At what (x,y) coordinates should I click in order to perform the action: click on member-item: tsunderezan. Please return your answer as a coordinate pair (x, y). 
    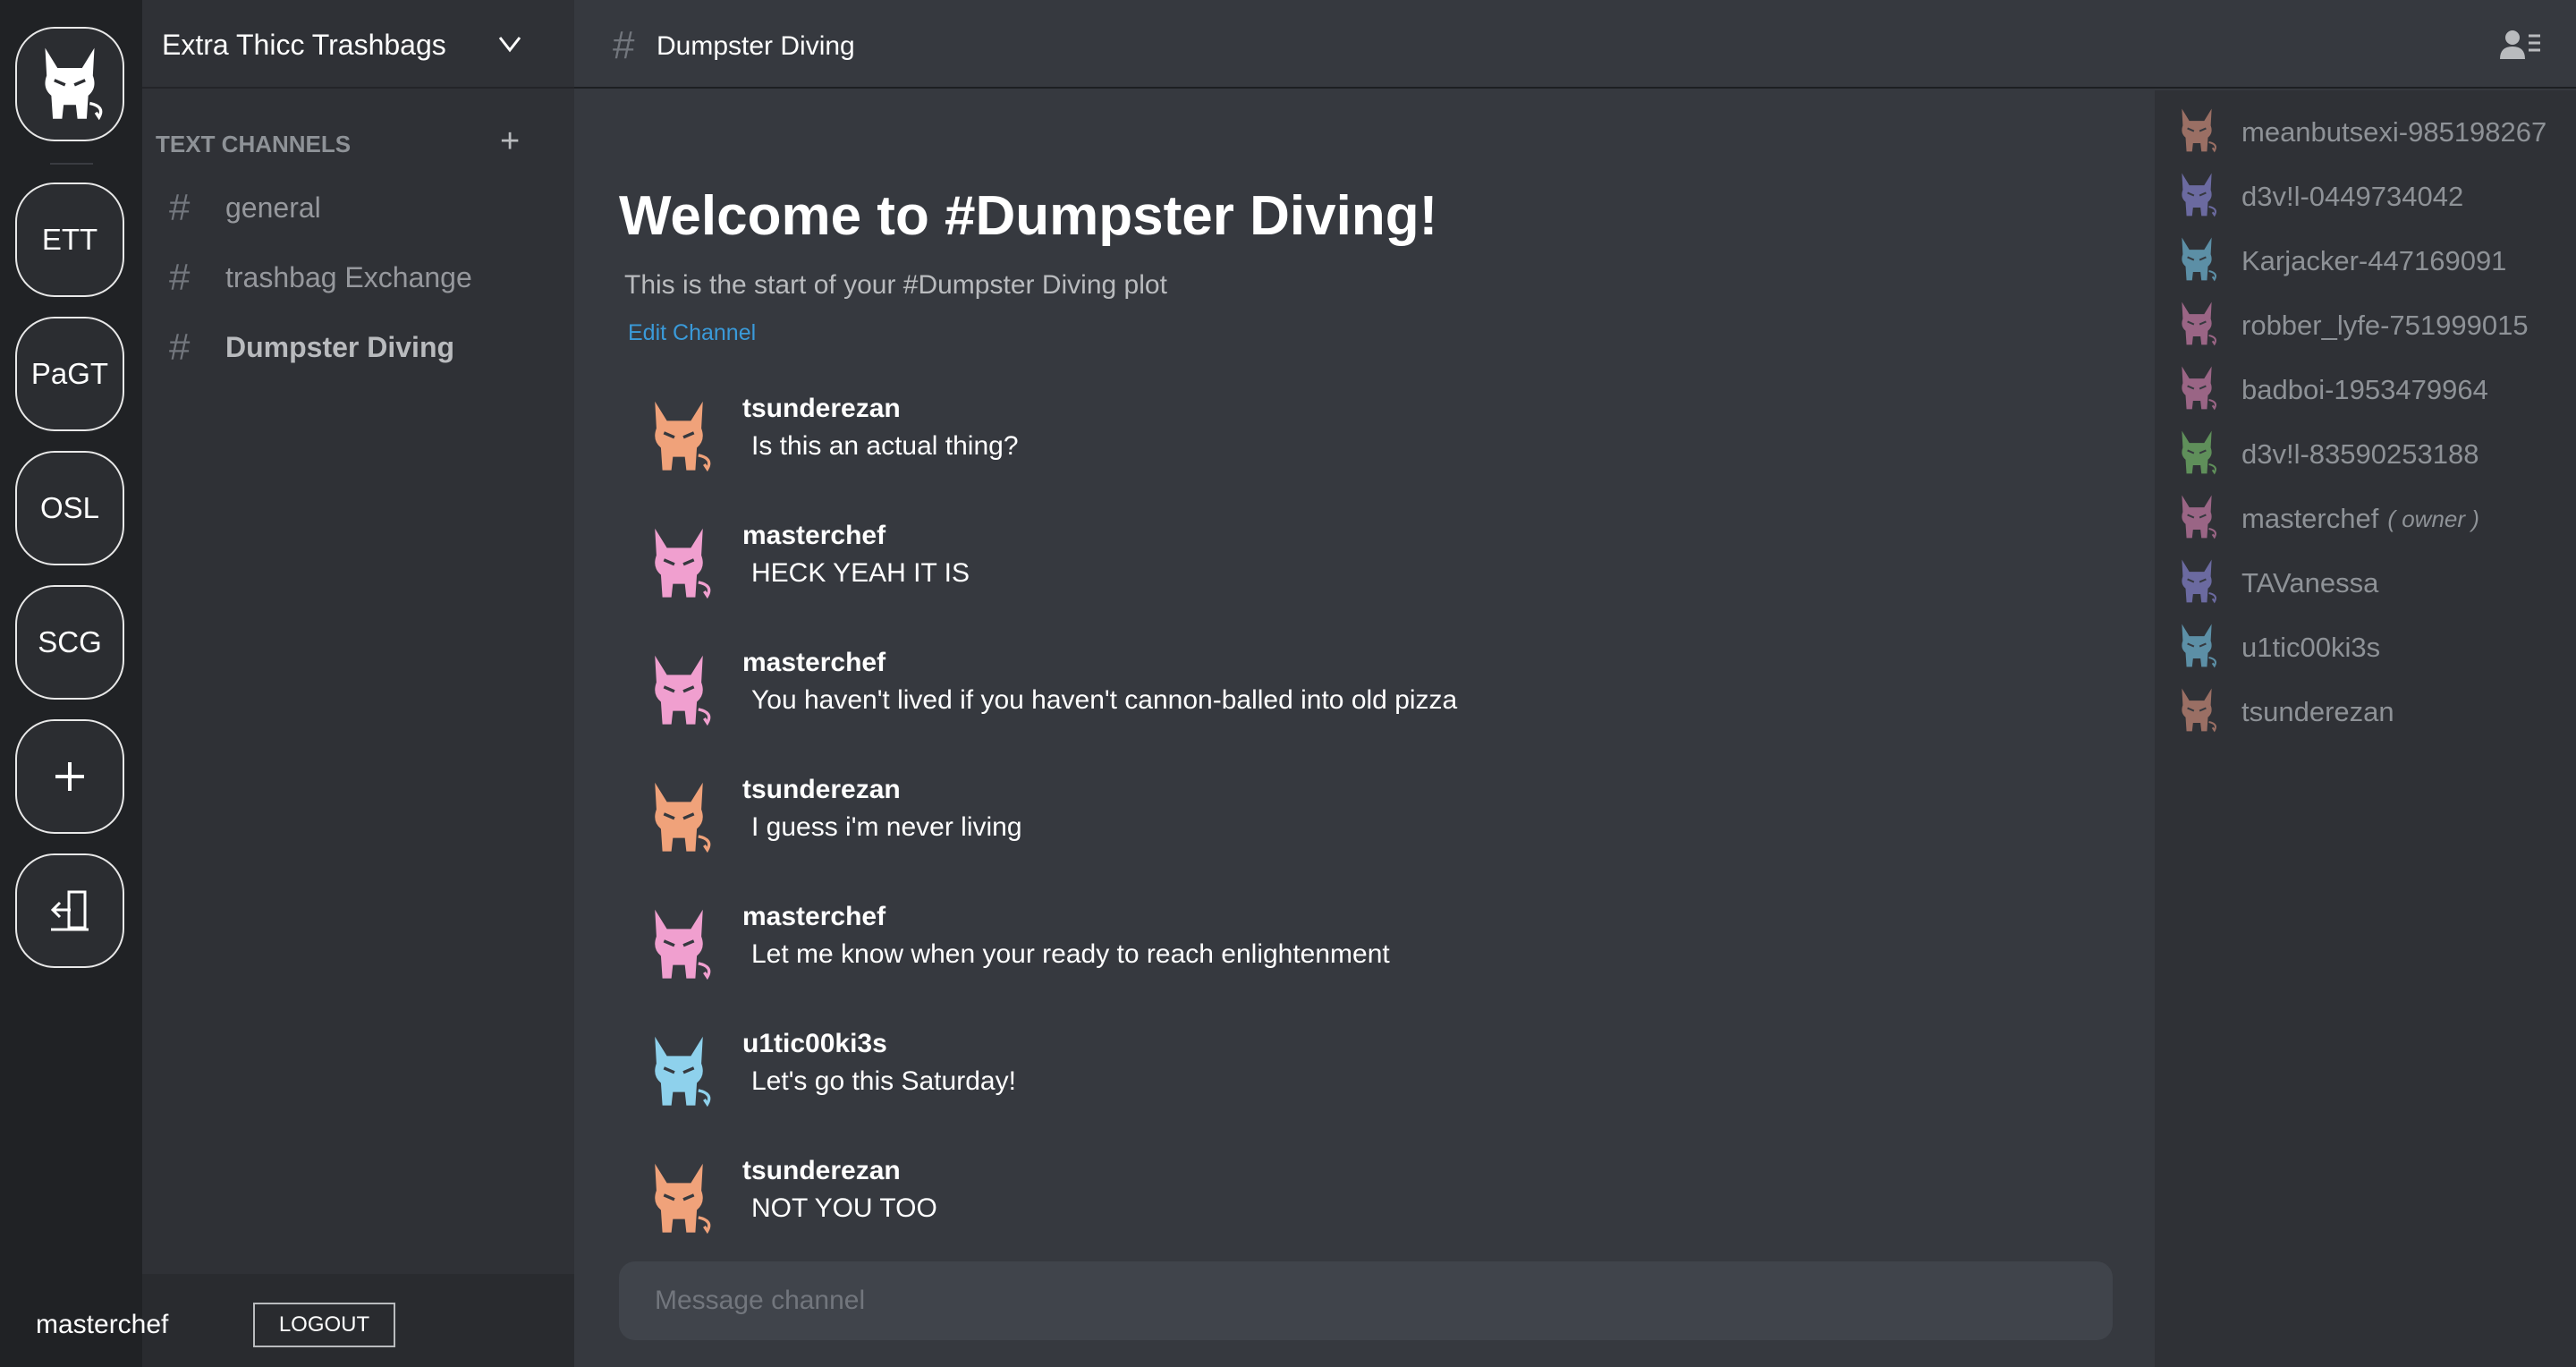
    Looking at the image, I should click on (2284, 712).